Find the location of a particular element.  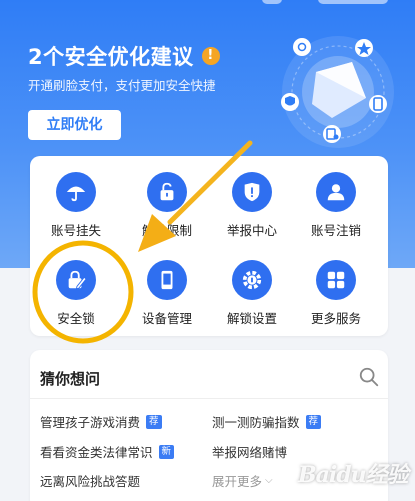

unlock-icon is located at coordinates (167, 192).